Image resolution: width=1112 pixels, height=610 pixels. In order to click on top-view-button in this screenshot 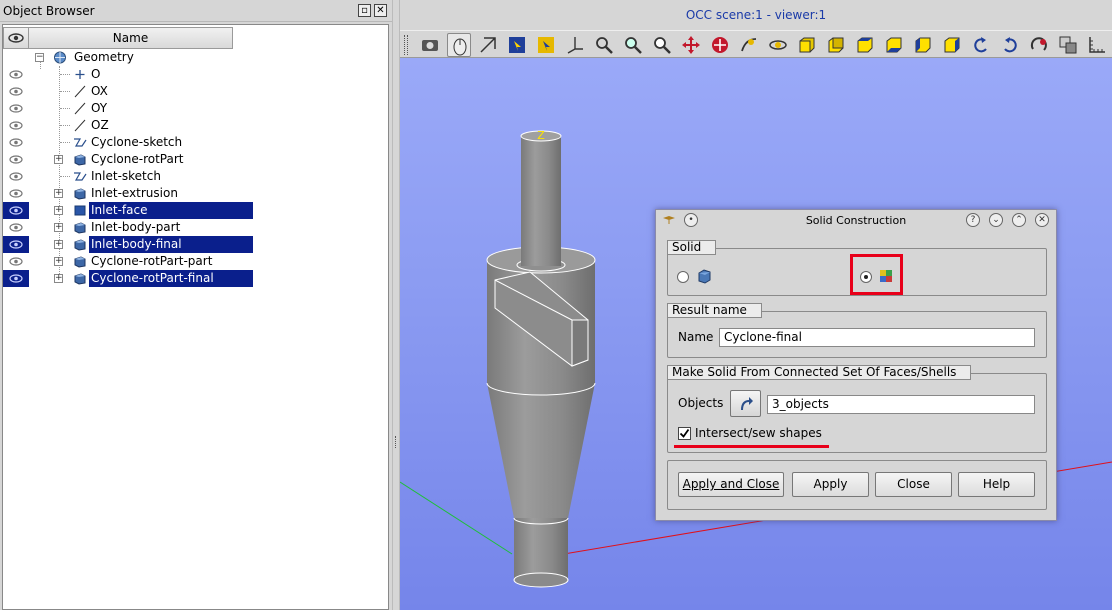, I will do `click(865, 45)`.